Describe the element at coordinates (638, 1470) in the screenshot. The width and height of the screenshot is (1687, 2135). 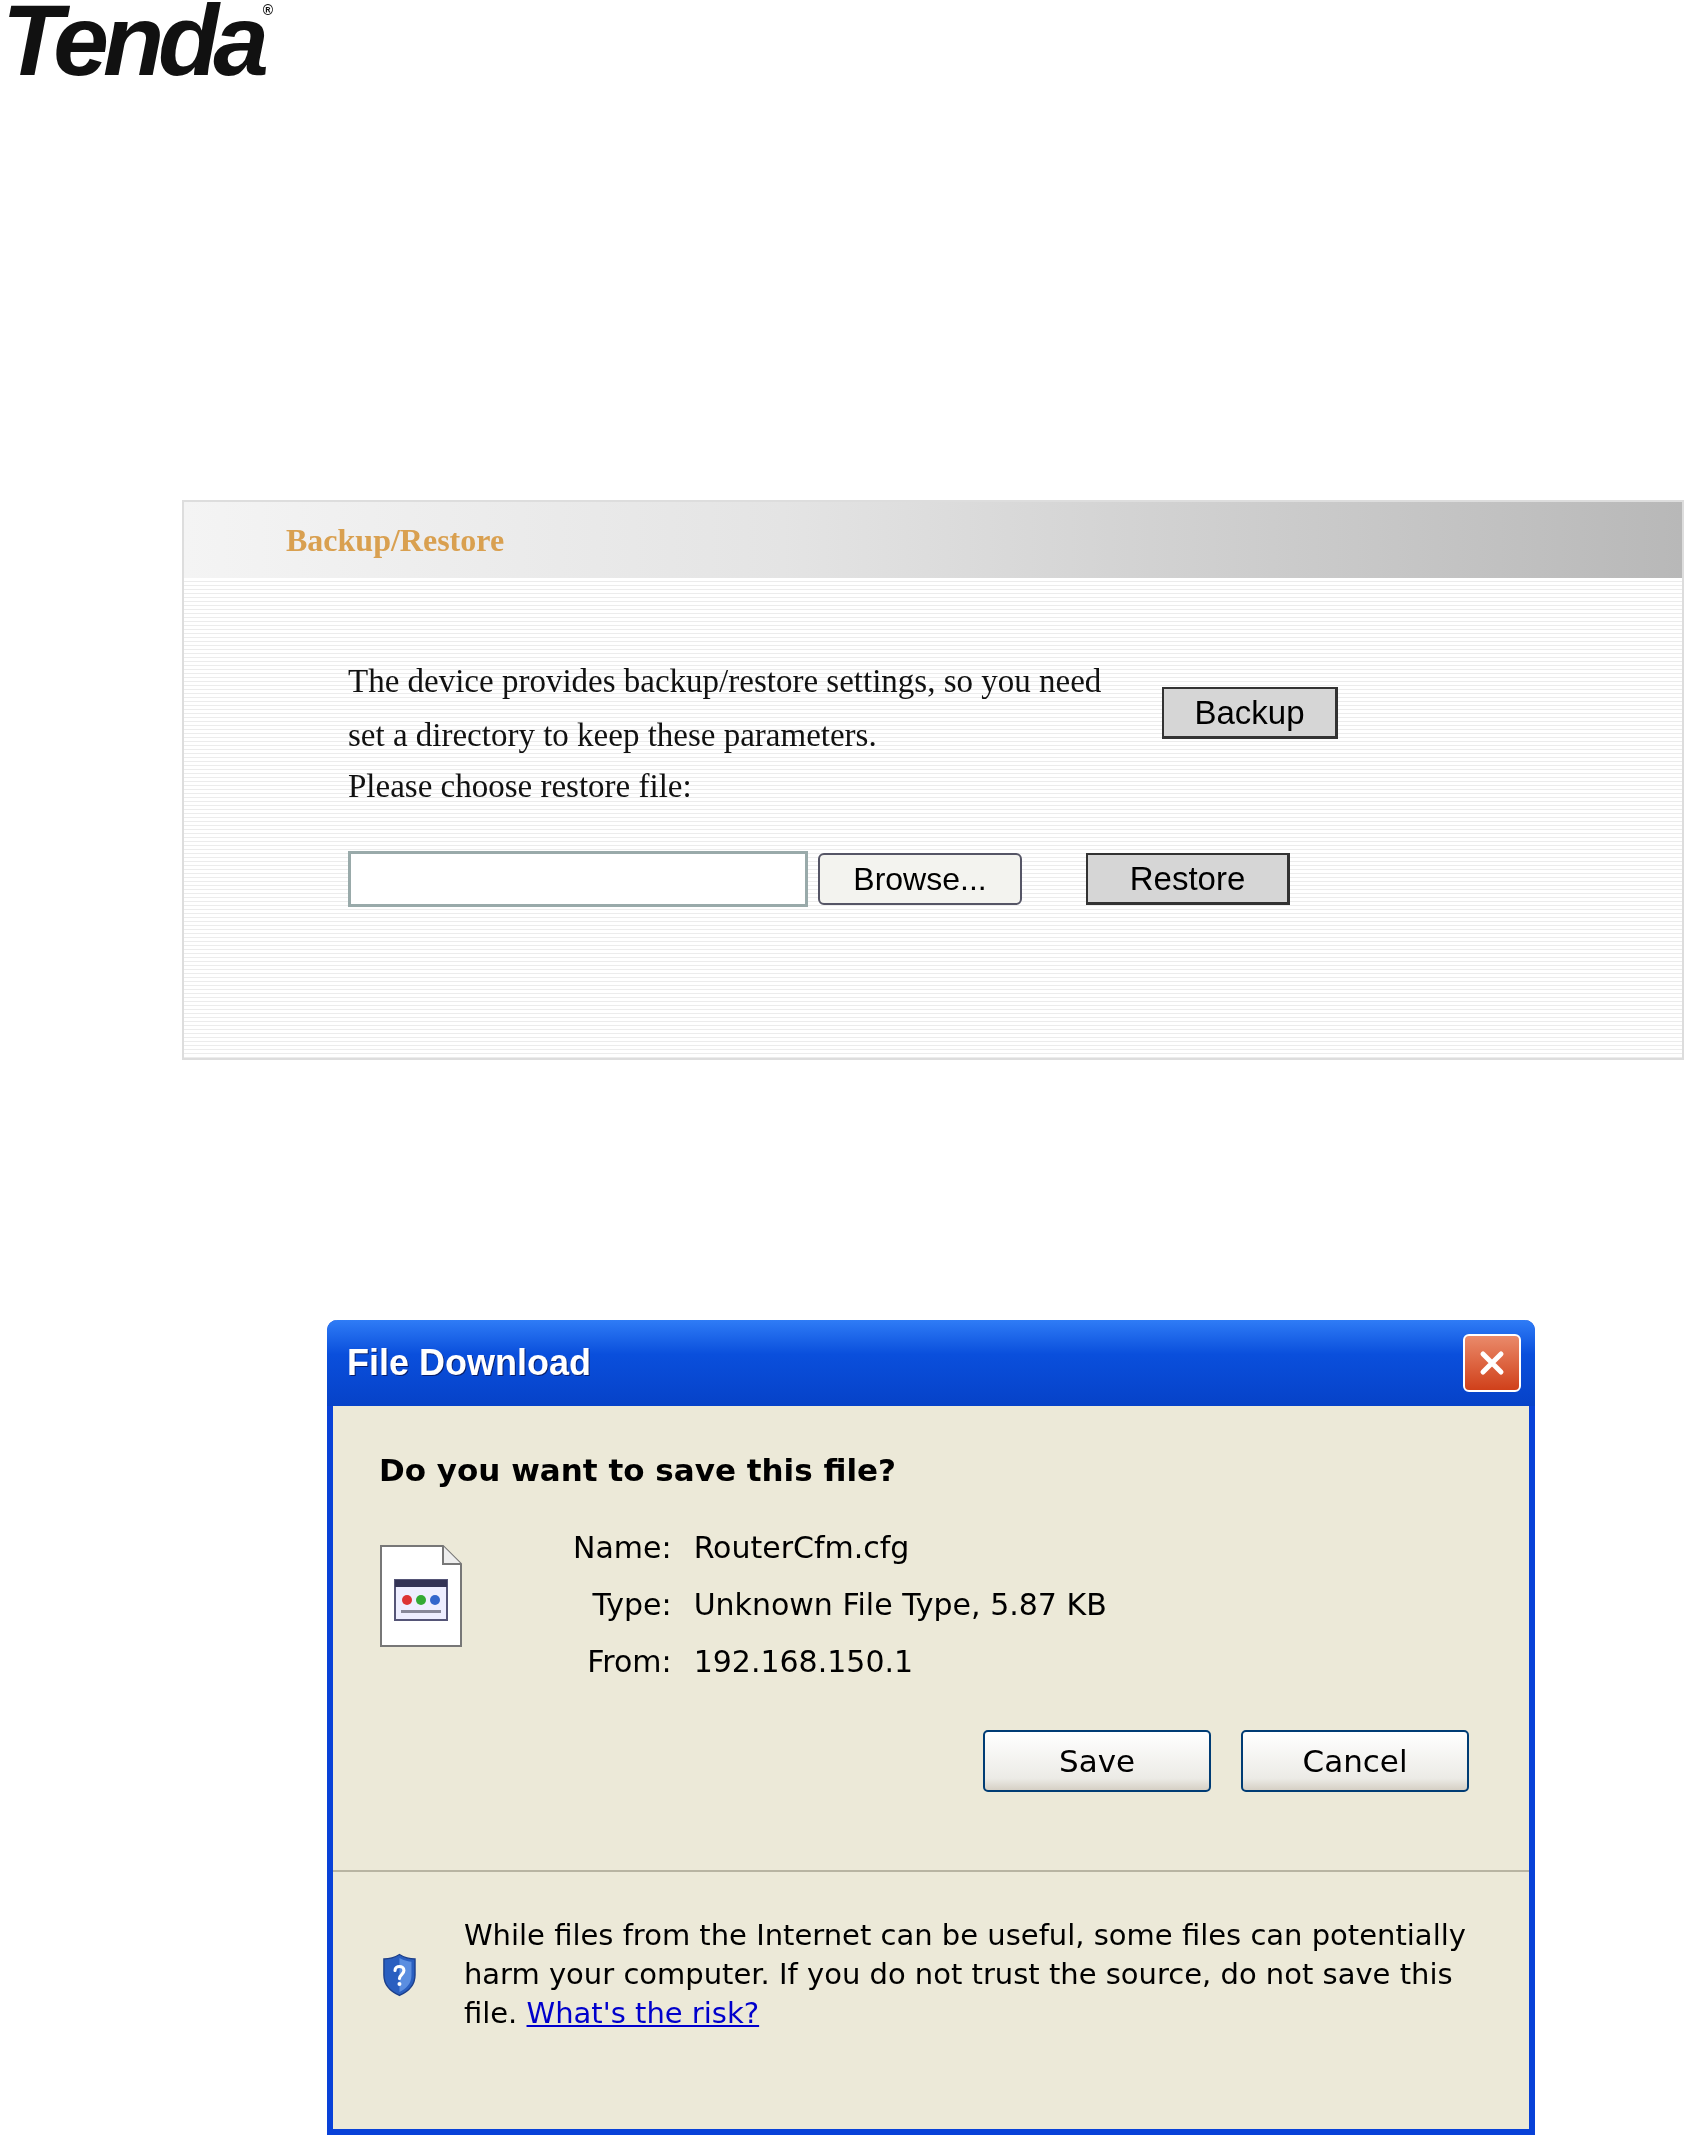
I see `question-text: Do you want to save this file?` at that location.